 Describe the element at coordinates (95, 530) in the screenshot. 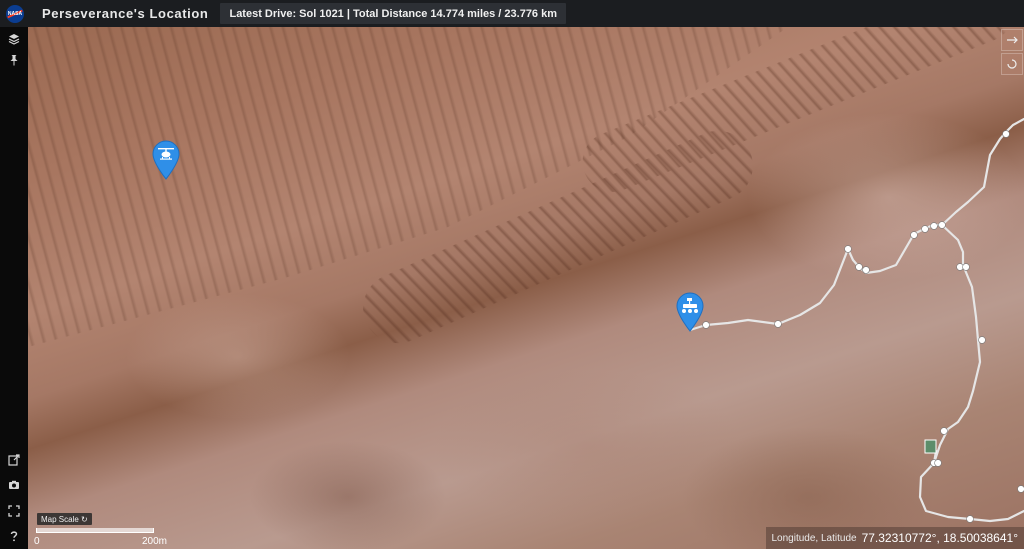

I see `map-scale-bar` at that location.